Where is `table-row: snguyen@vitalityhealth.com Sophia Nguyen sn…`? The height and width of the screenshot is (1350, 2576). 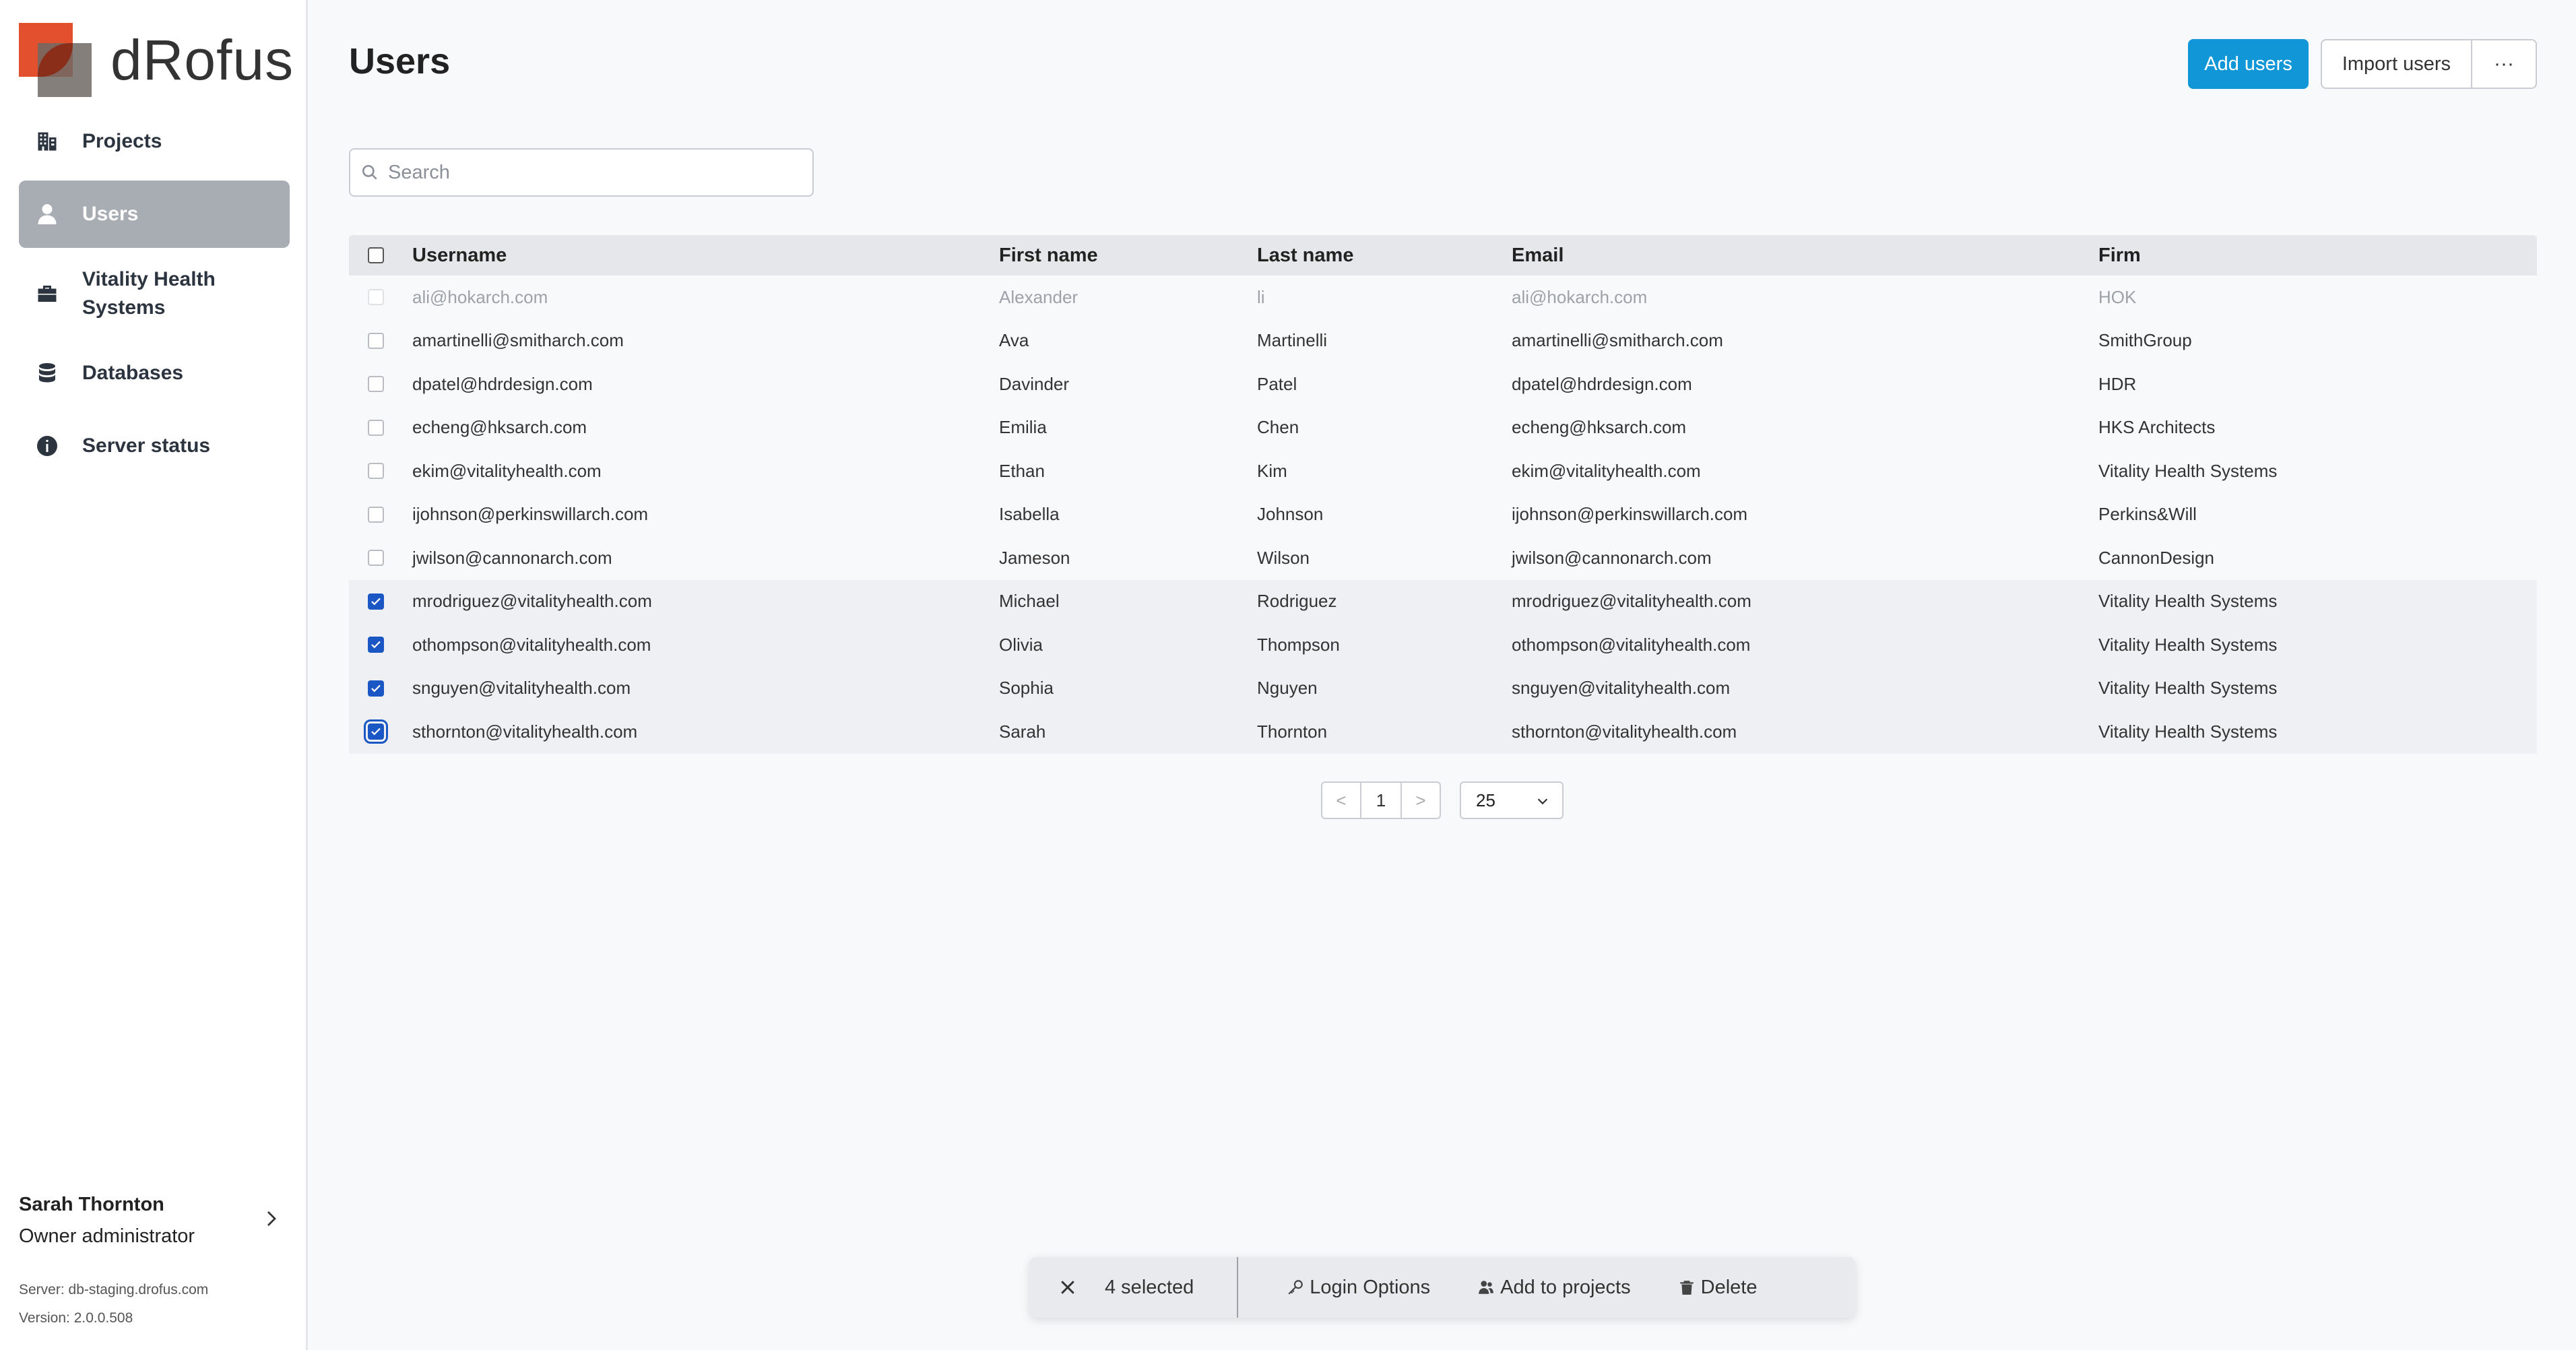 table-row: snguyen@vitalityhealth.com Sophia Nguyen sn… is located at coordinates (1443, 688).